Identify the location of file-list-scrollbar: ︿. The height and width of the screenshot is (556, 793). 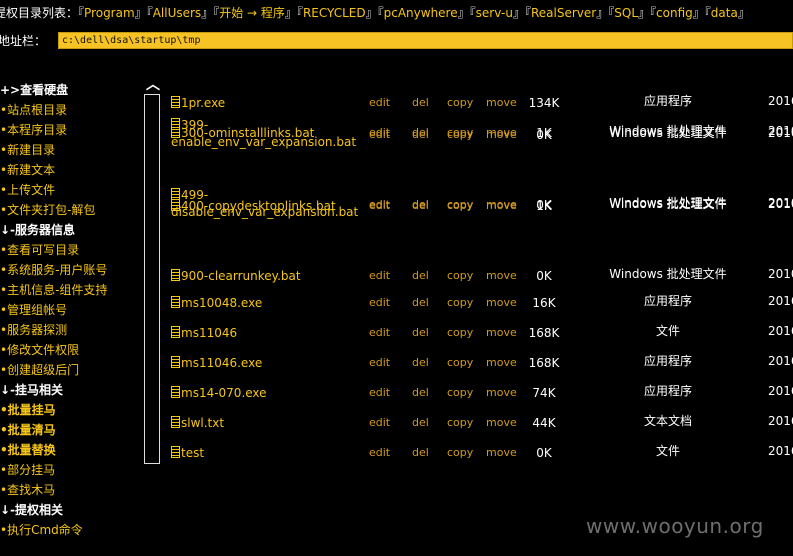
(152, 267).